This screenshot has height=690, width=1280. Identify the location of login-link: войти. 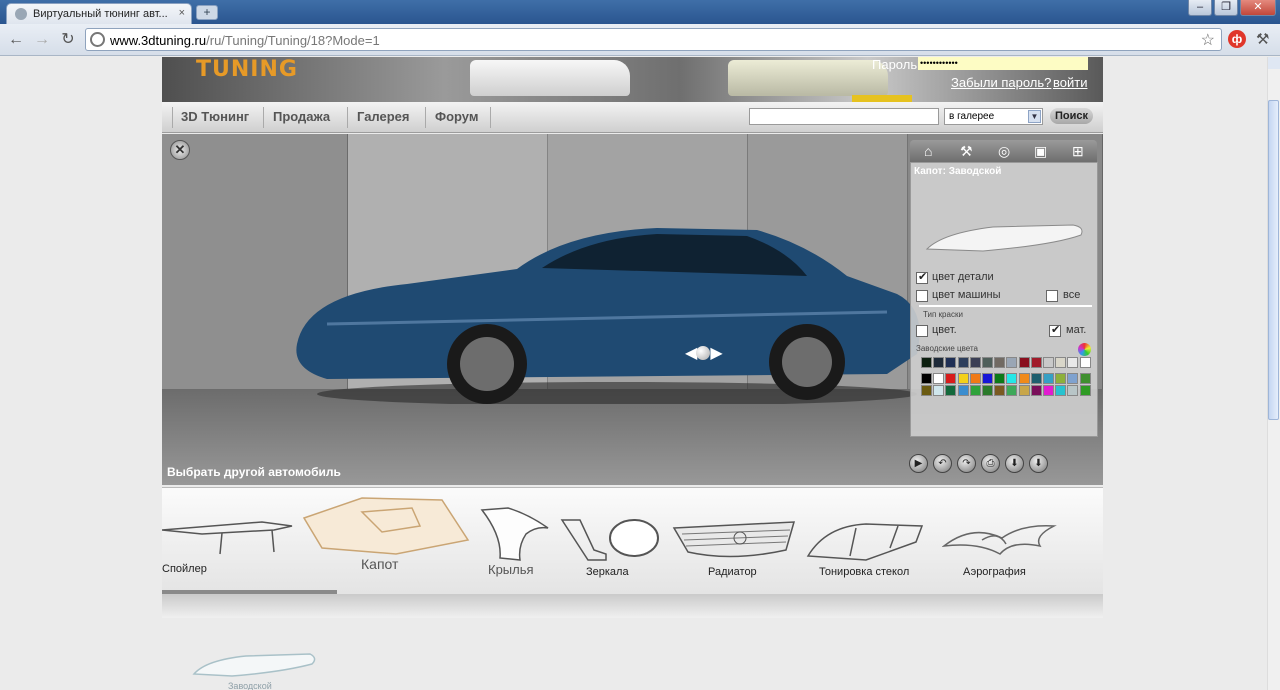
(1070, 82).